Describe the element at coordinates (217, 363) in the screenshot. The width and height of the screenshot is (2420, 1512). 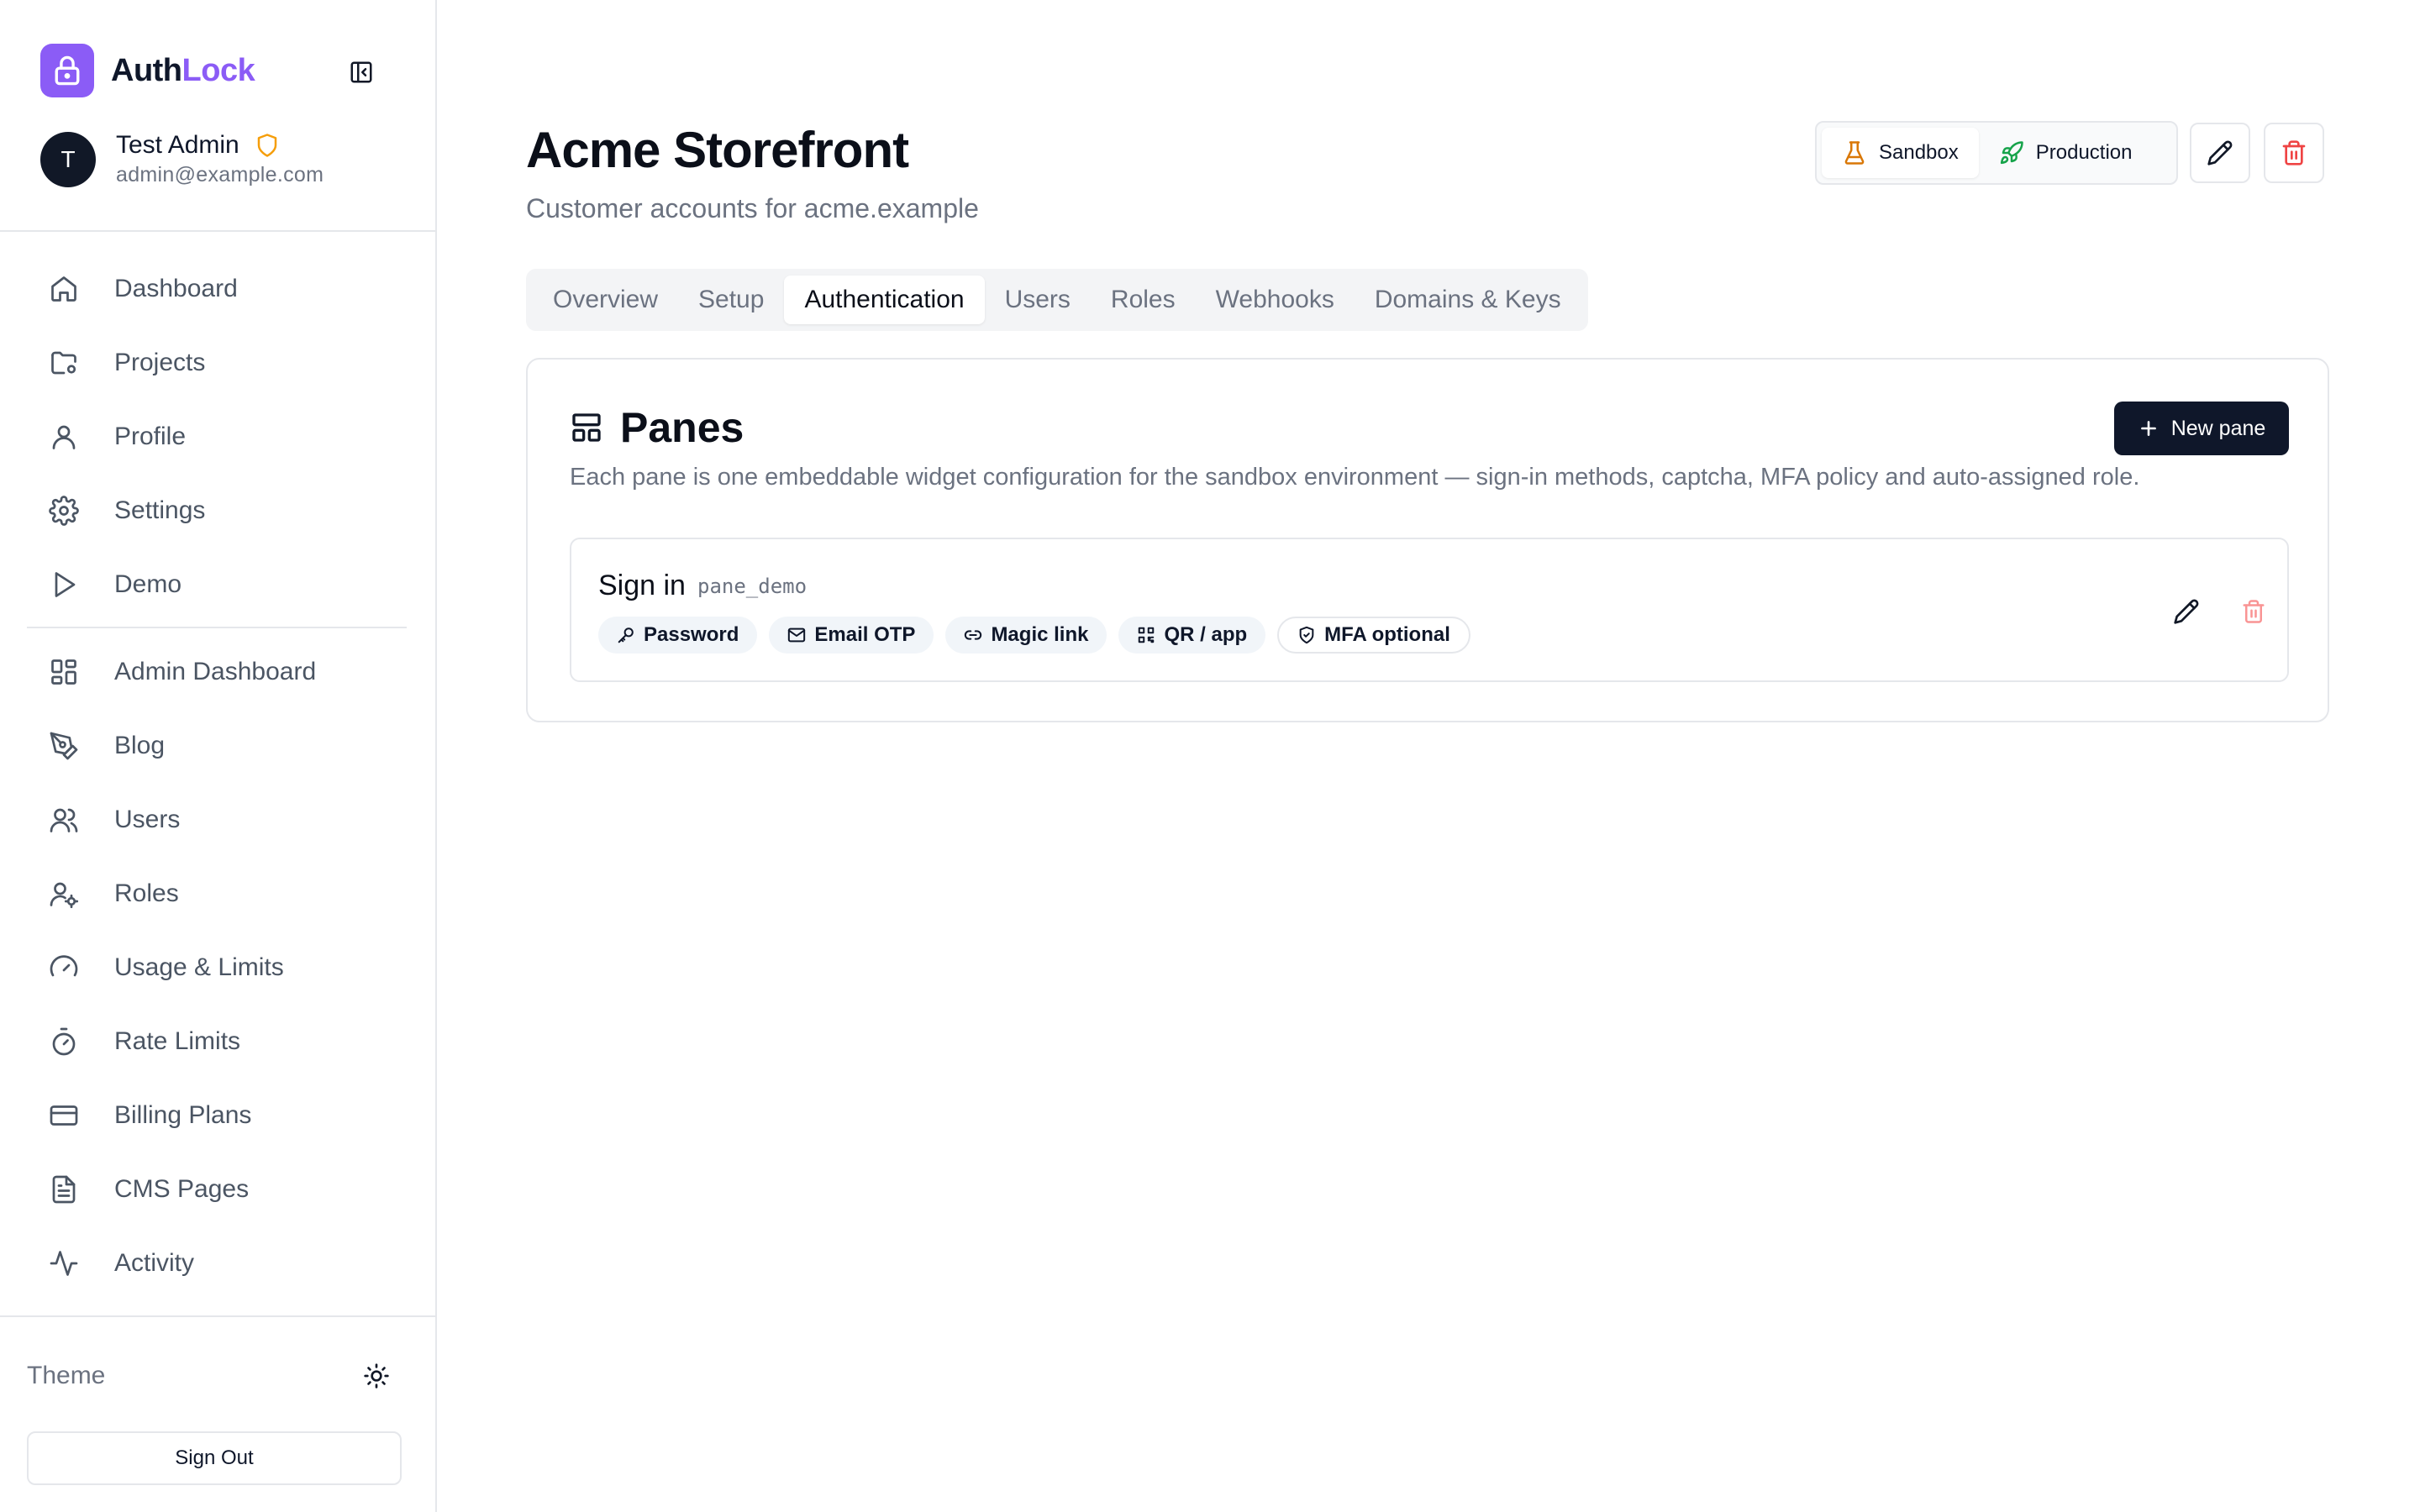
I see `nav-item-projects: Projects` at that location.